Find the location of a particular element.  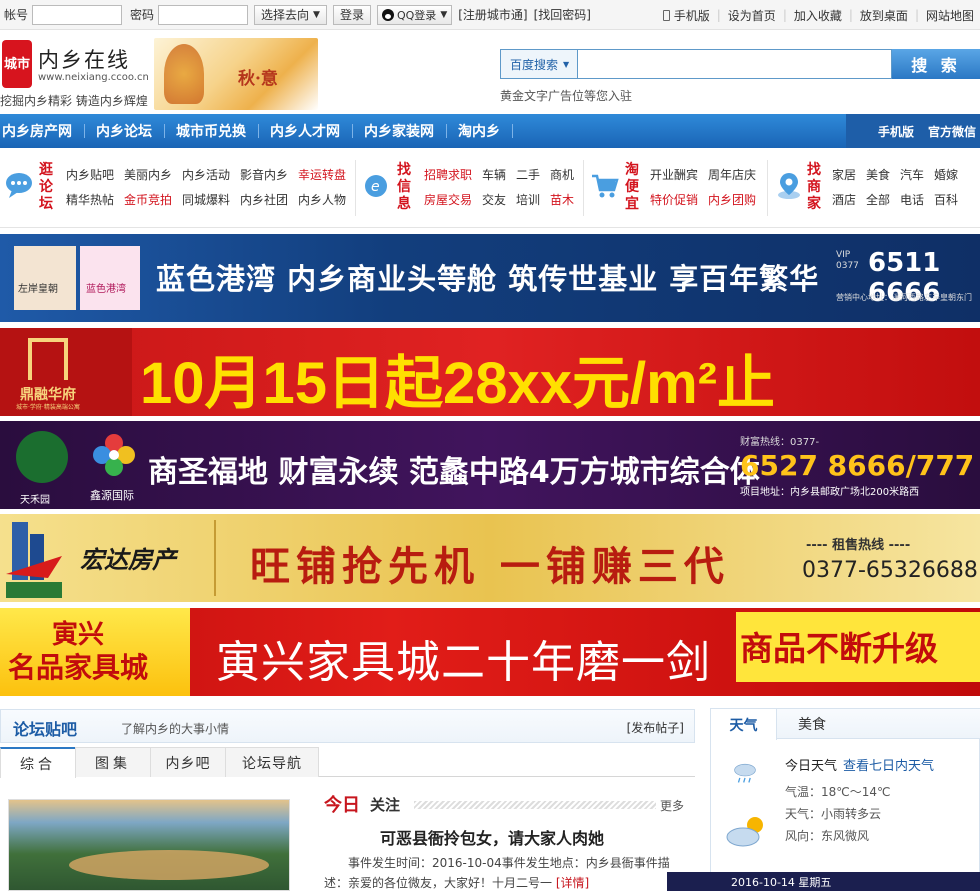

banner-yinxing: 寅兴 名品家具城 寅兴家具城二十年磨一剑 商品不断升级 is located at coordinates (490, 652).